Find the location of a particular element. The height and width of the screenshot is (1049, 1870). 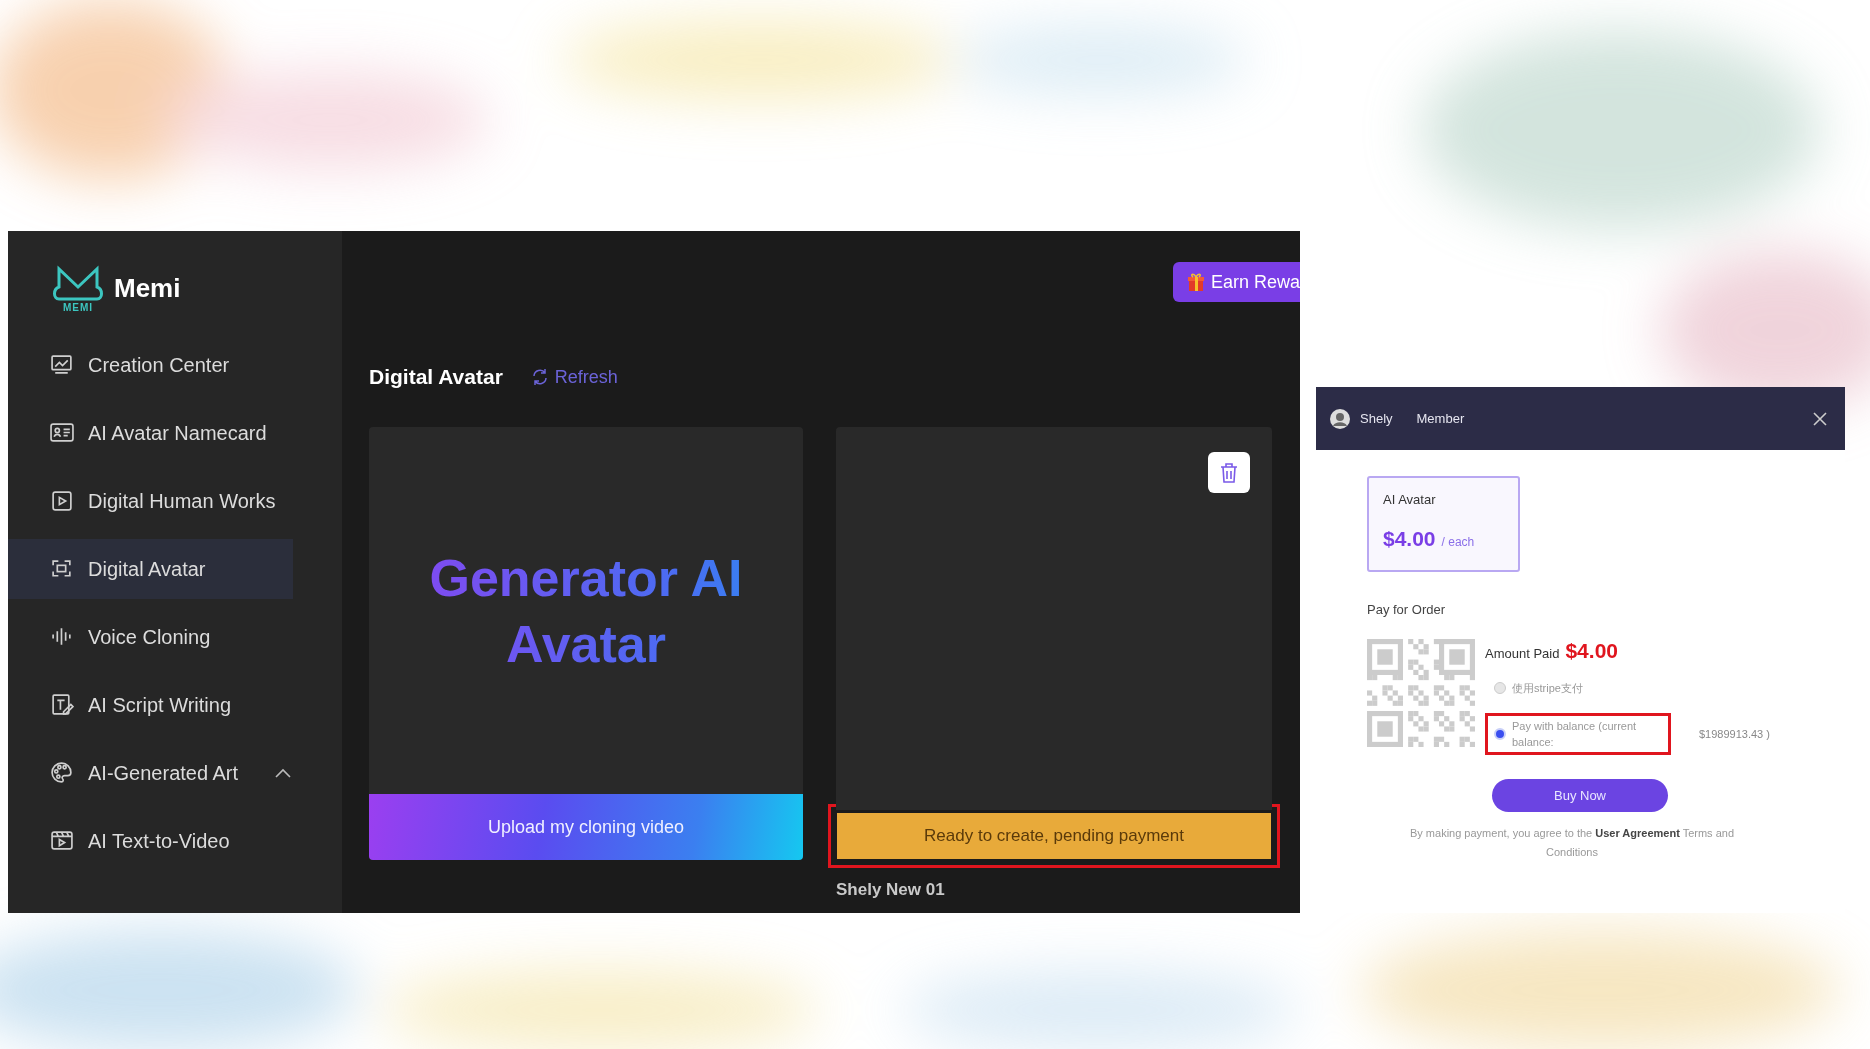

user-name: Shely is located at coordinates (1376, 418).